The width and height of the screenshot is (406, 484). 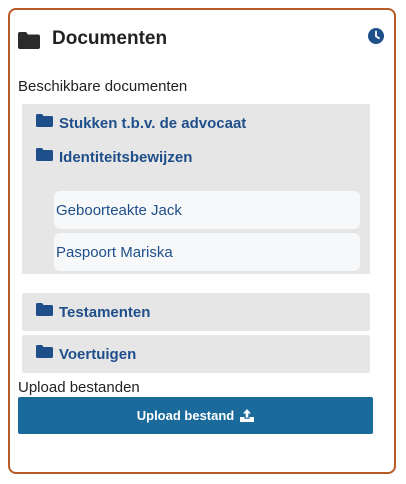 I want to click on card-header: Documenten, so click(x=201, y=41).